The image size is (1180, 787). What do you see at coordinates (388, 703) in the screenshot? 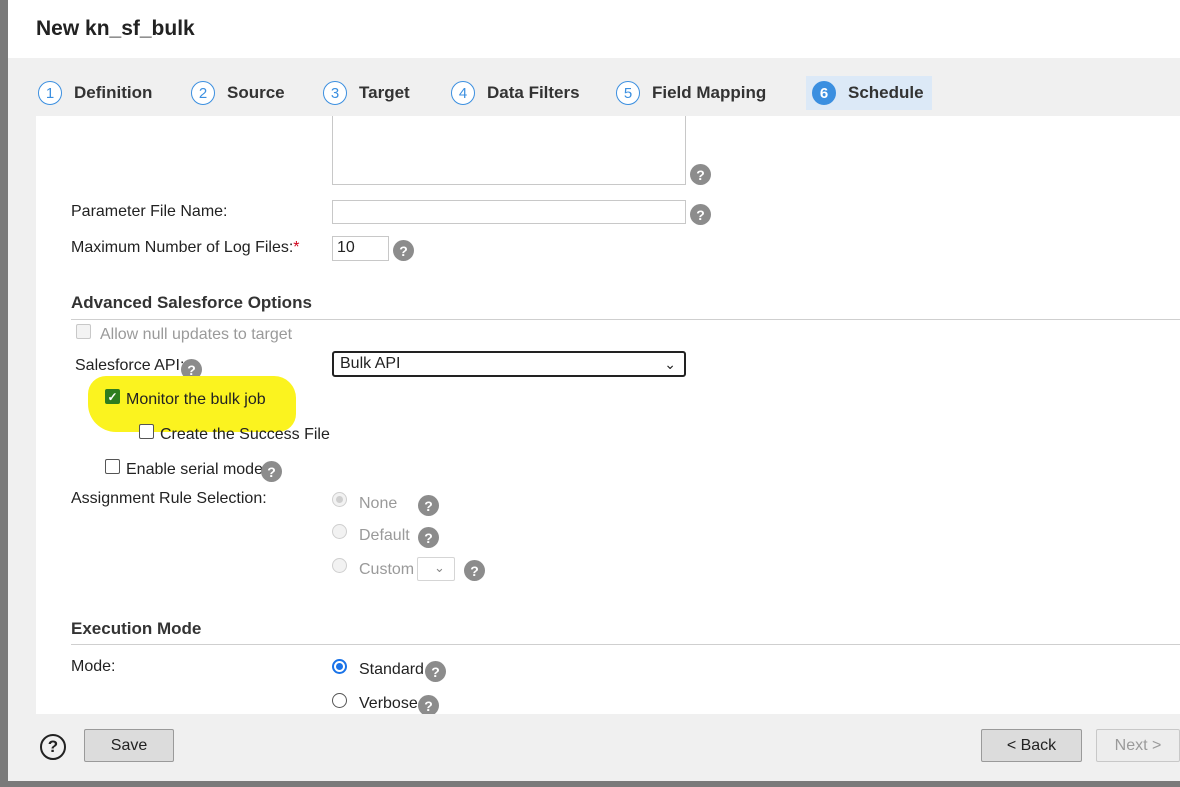
I see `mode-verbose-label: Verbose` at bounding box center [388, 703].